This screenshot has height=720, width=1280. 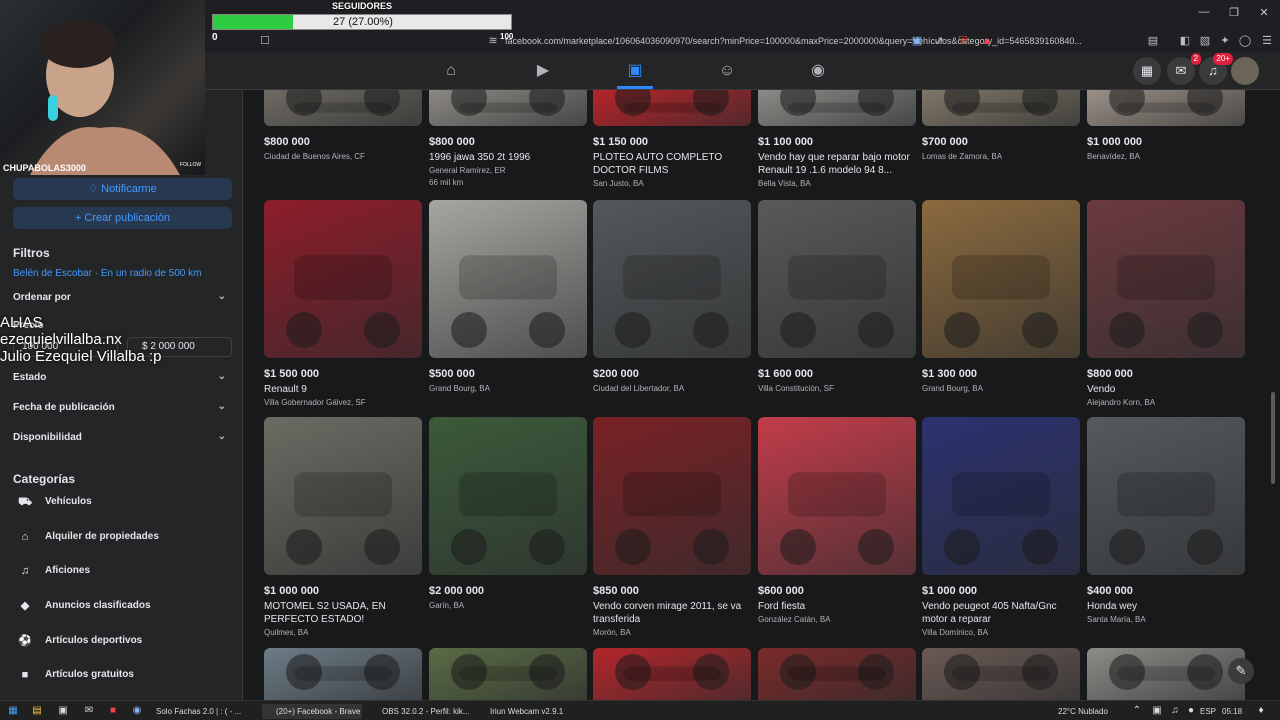 I want to click on profile-avatar, so click(x=1245, y=71).